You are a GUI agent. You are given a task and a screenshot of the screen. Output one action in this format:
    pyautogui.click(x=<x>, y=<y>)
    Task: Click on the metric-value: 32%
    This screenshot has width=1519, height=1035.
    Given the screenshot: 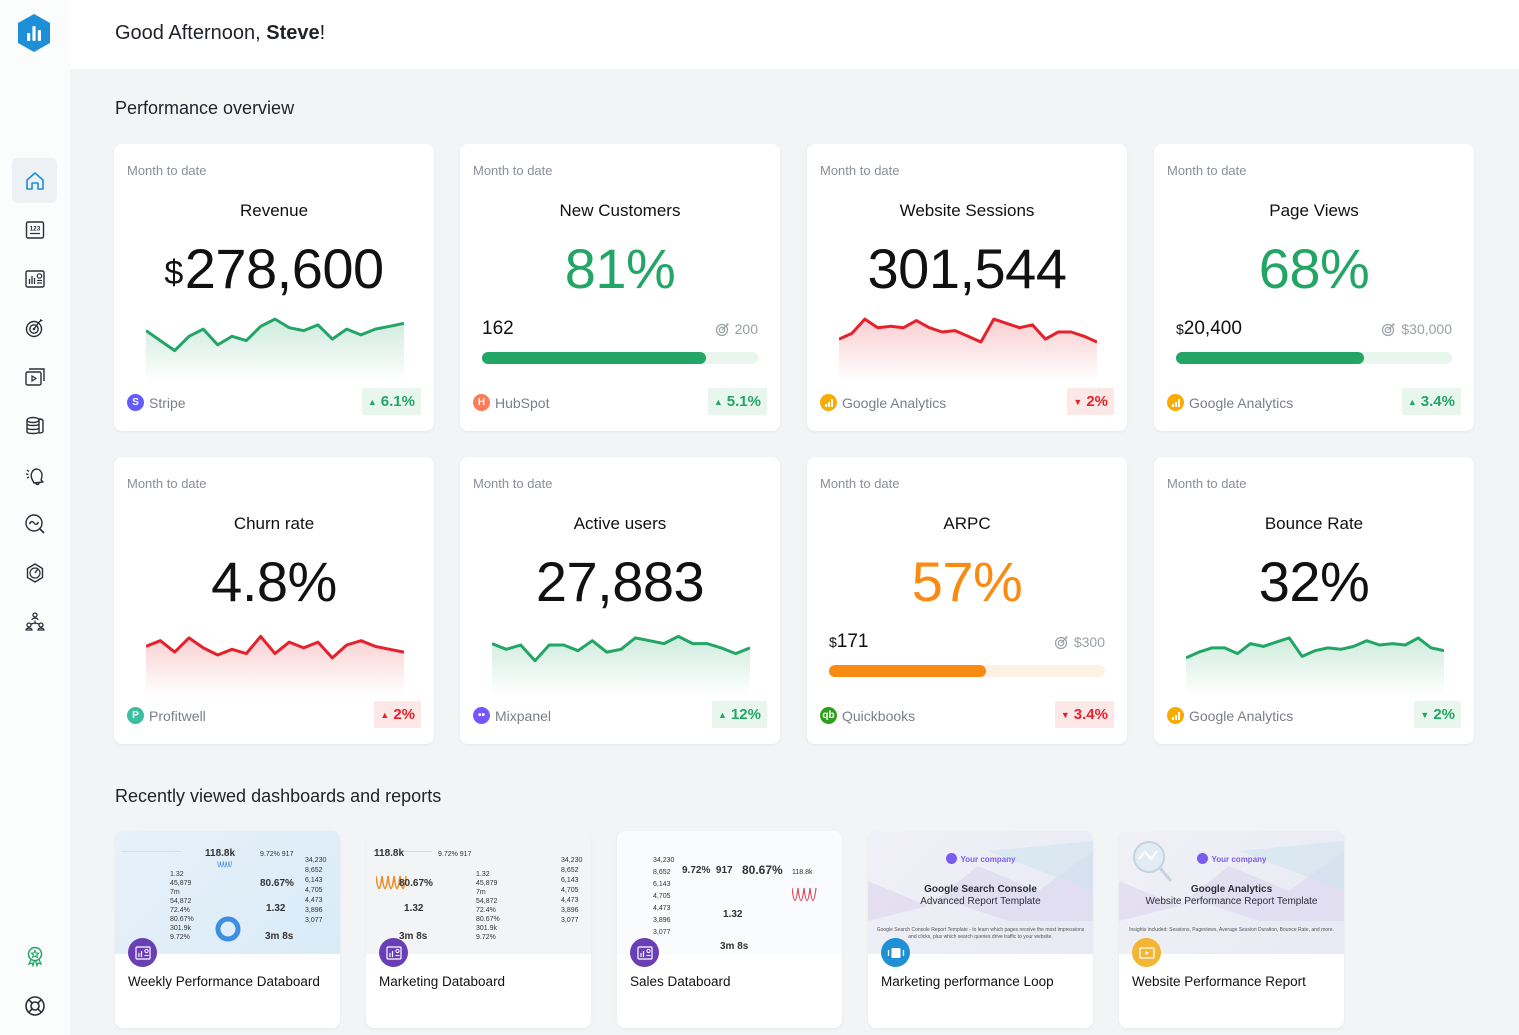 What is the action you would take?
    pyautogui.click(x=1314, y=581)
    